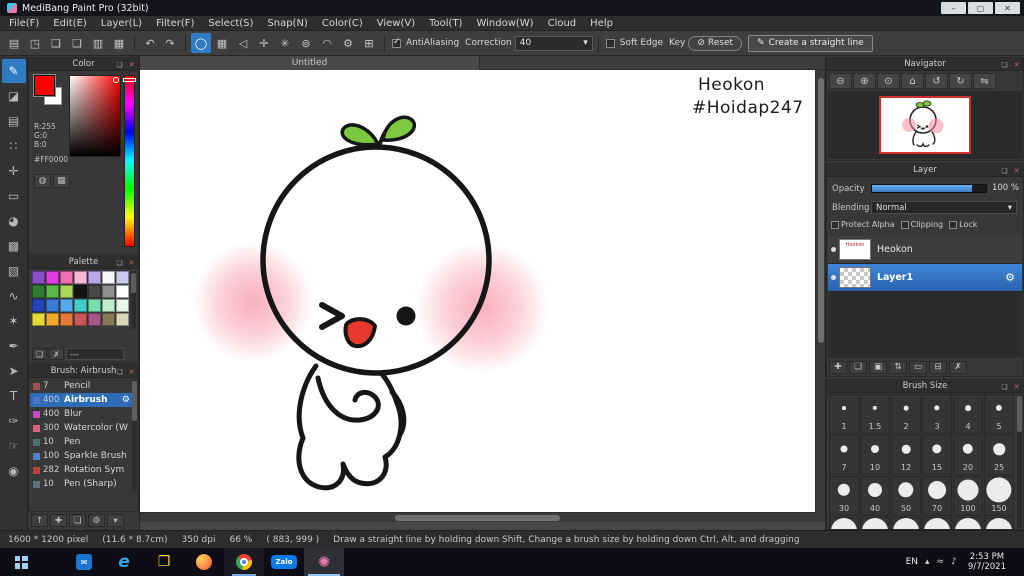 The width and height of the screenshot is (1024, 576). What do you see at coordinates (21, 562) in the screenshot?
I see `taskbar-start-button` at bounding box center [21, 562].